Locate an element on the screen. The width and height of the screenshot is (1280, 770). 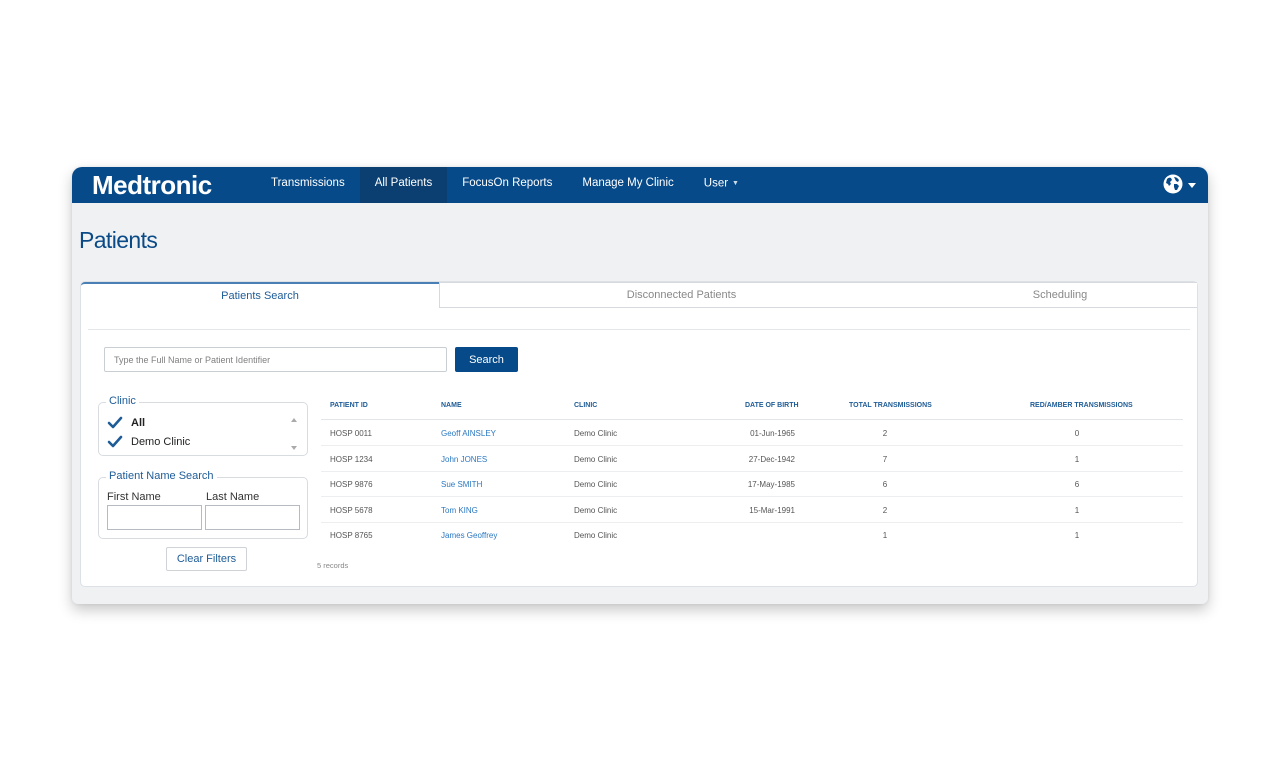
nav-item-user-label: User is located at coordinates (716, 183).